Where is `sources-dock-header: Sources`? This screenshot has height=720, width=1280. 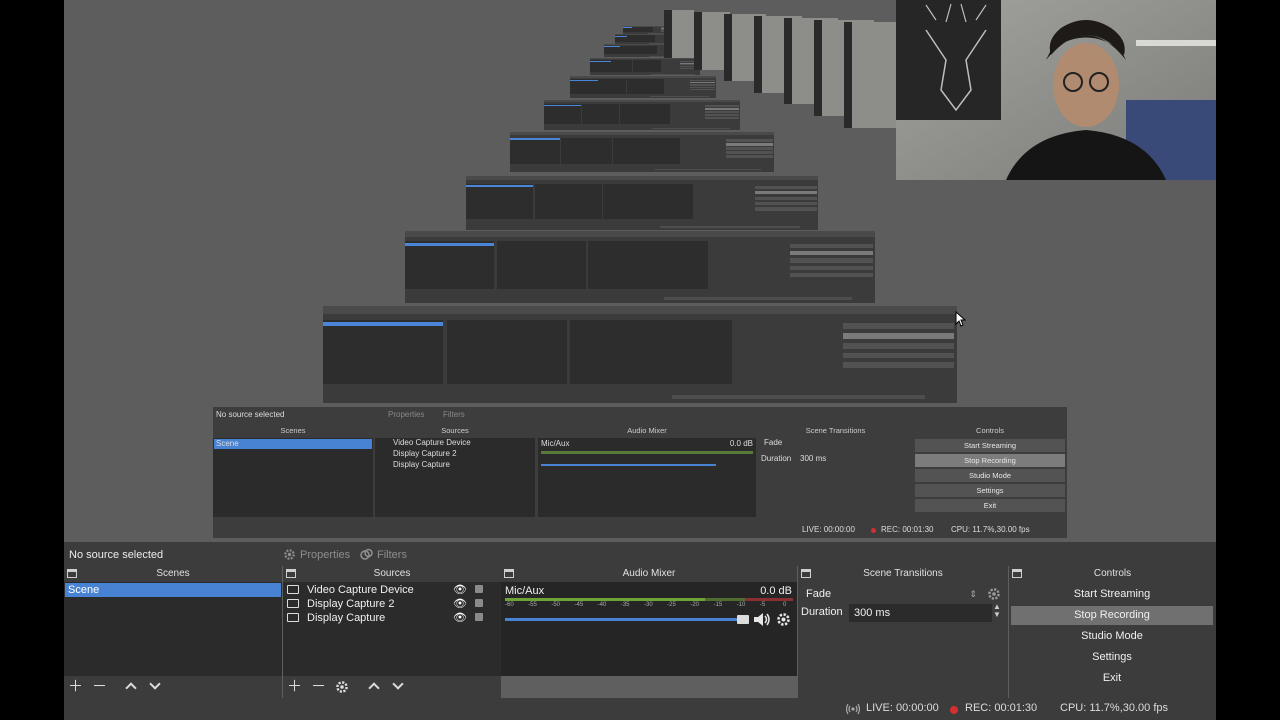 sources-dock-header: Sources is located at coordinates (392, 574).